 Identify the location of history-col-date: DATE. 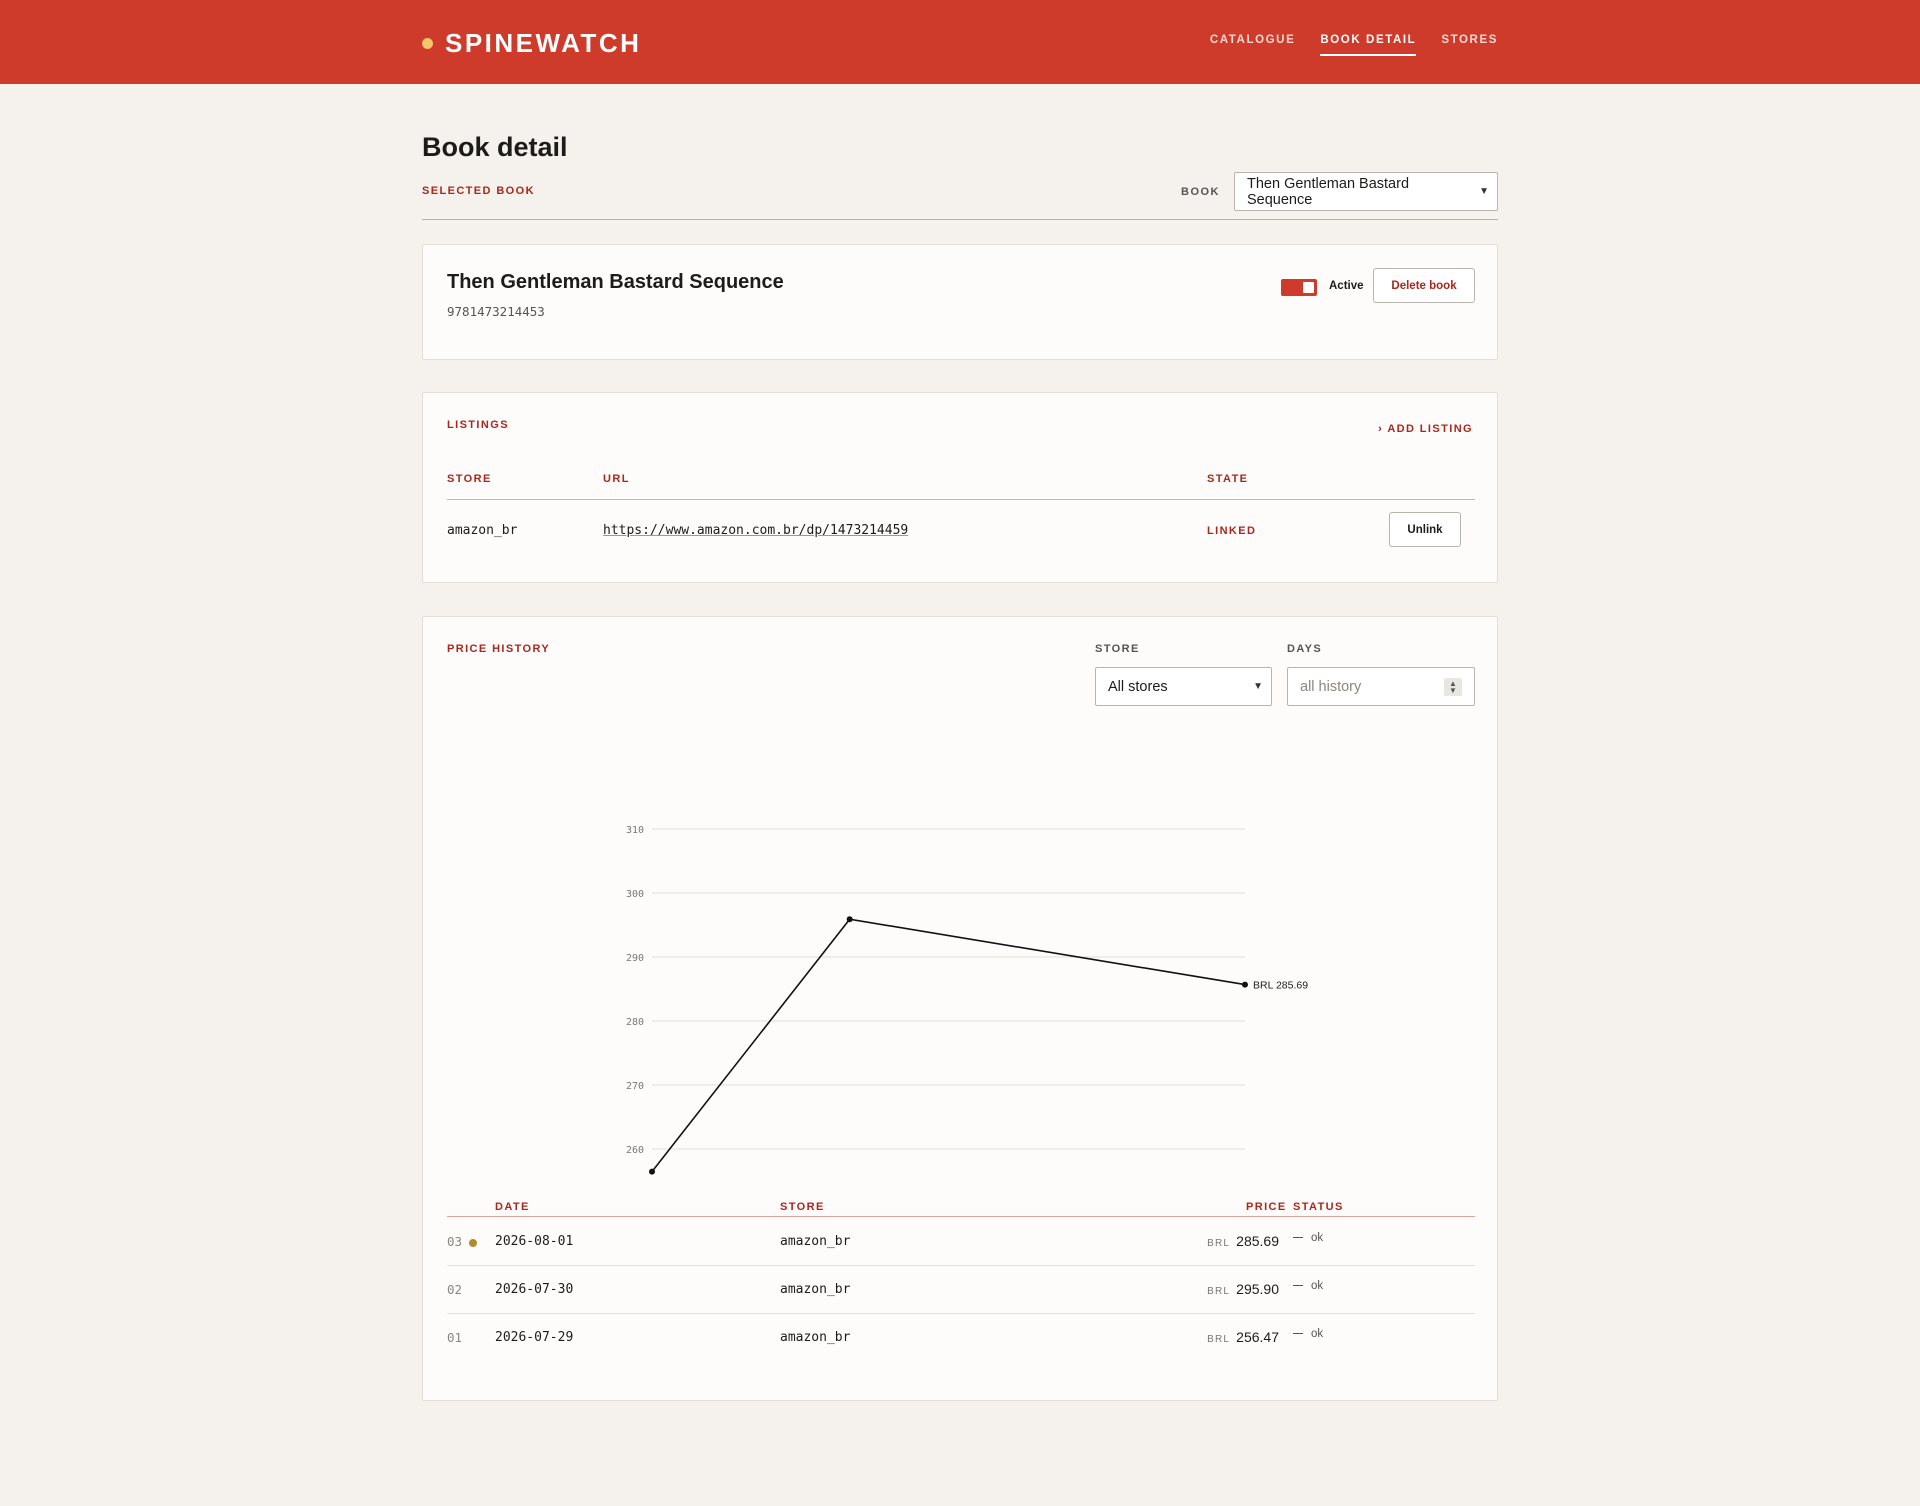
(512, 1207).